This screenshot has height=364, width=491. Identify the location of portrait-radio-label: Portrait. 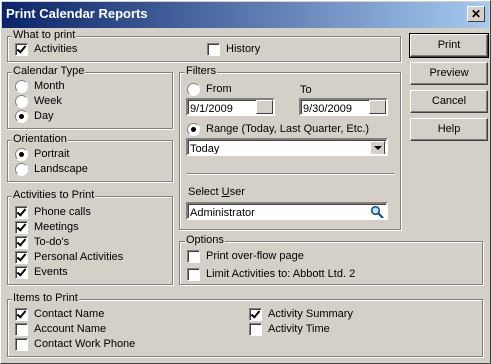
(52, 154).